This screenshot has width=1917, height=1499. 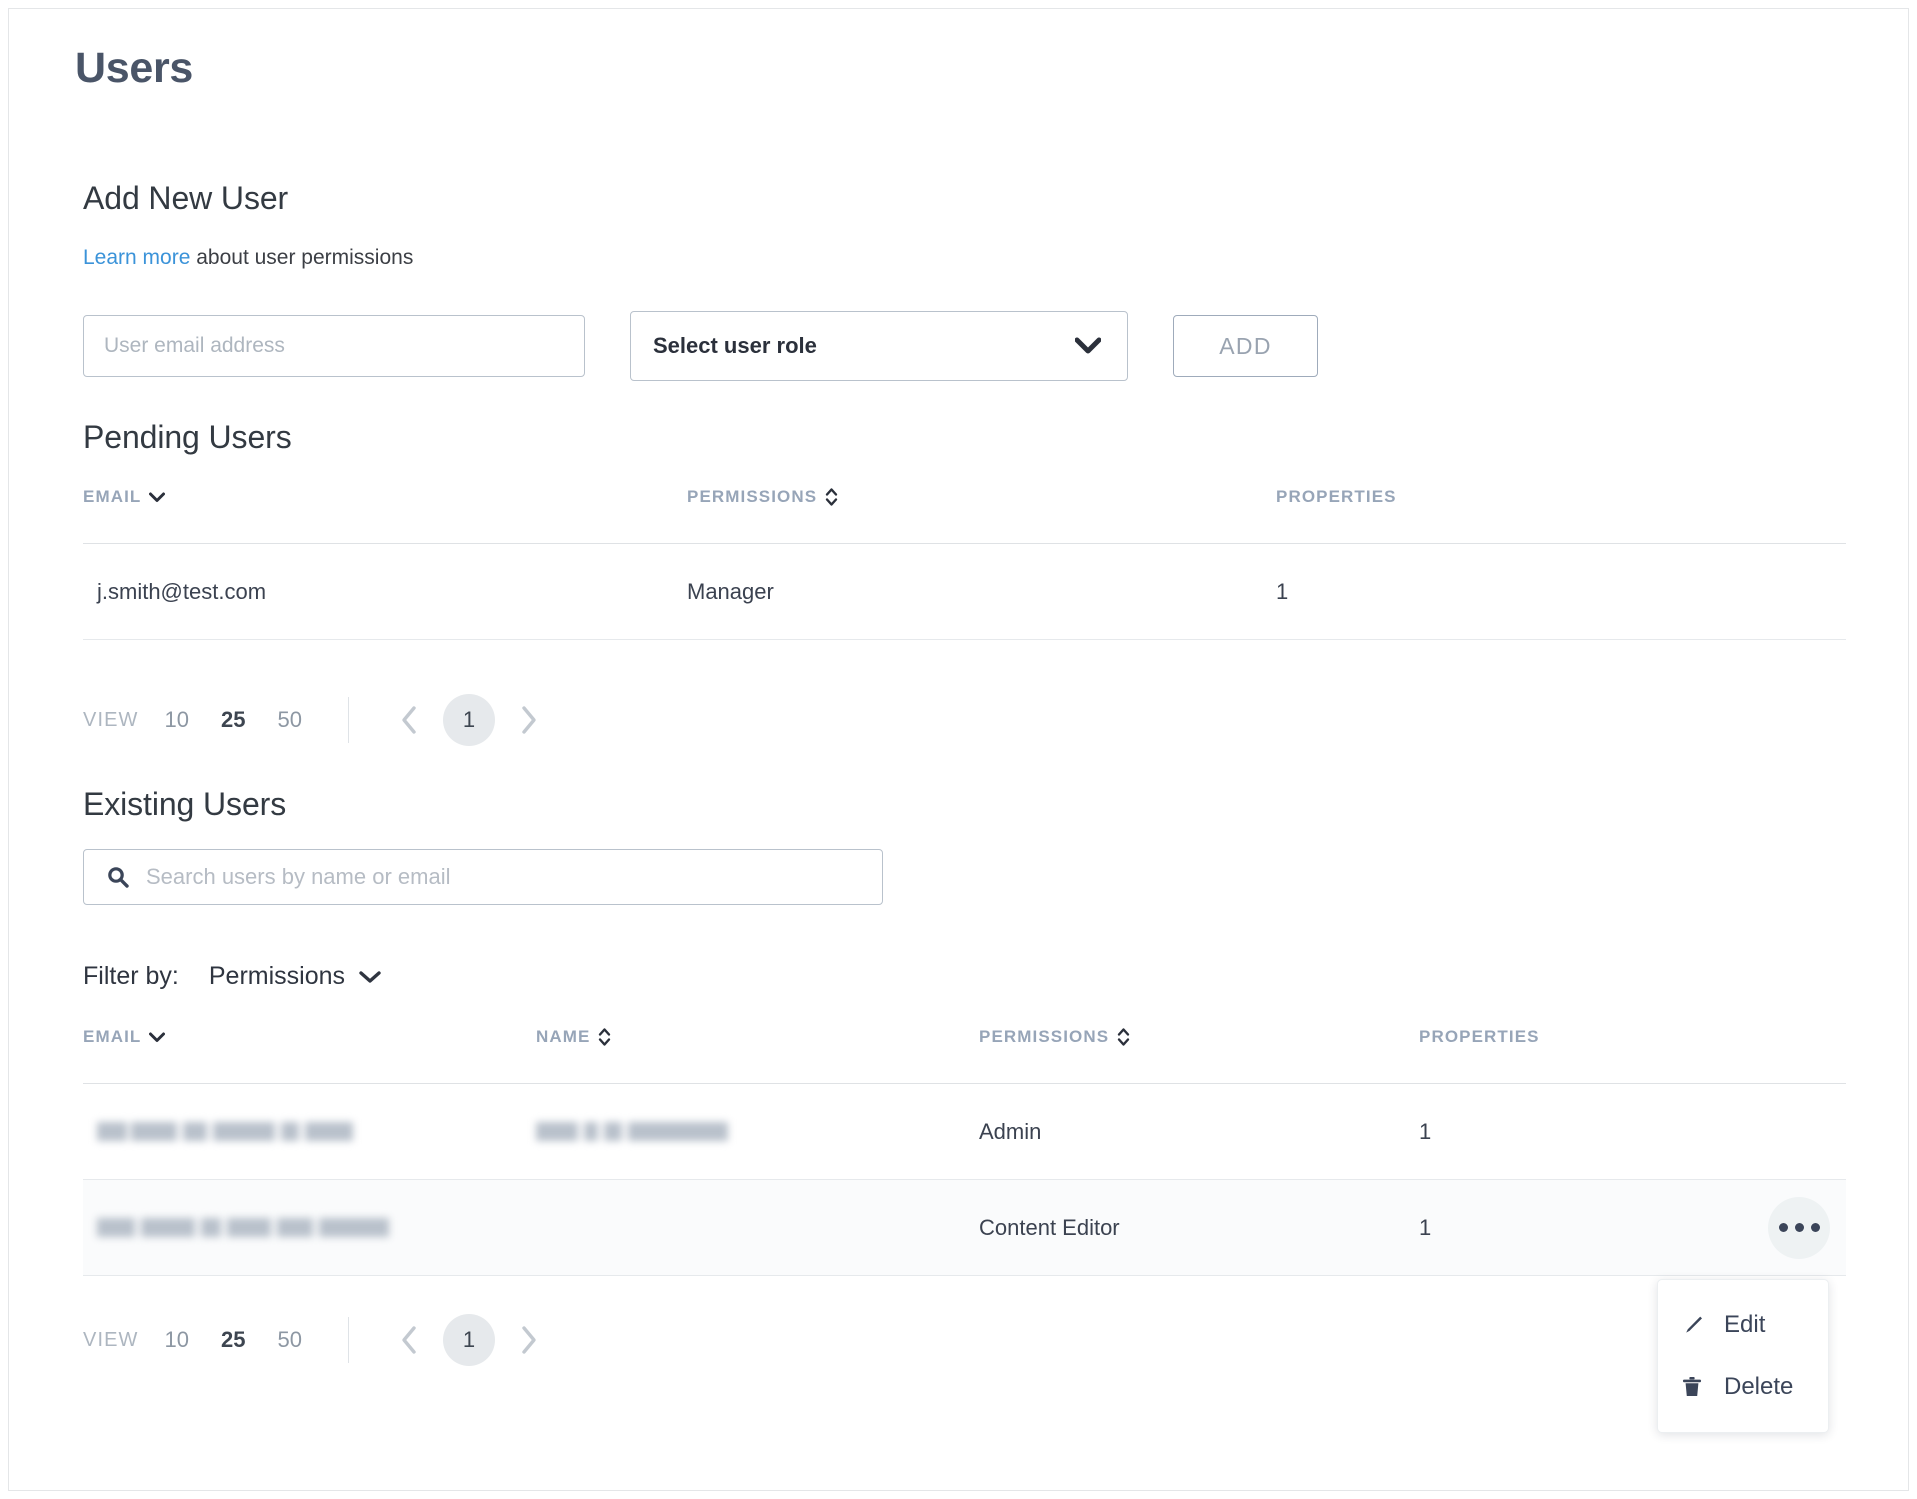 I want to click on table-header-row: EMAIL NAME PERMISSIONS PROPERTIES, so click(x=964, y=1055).